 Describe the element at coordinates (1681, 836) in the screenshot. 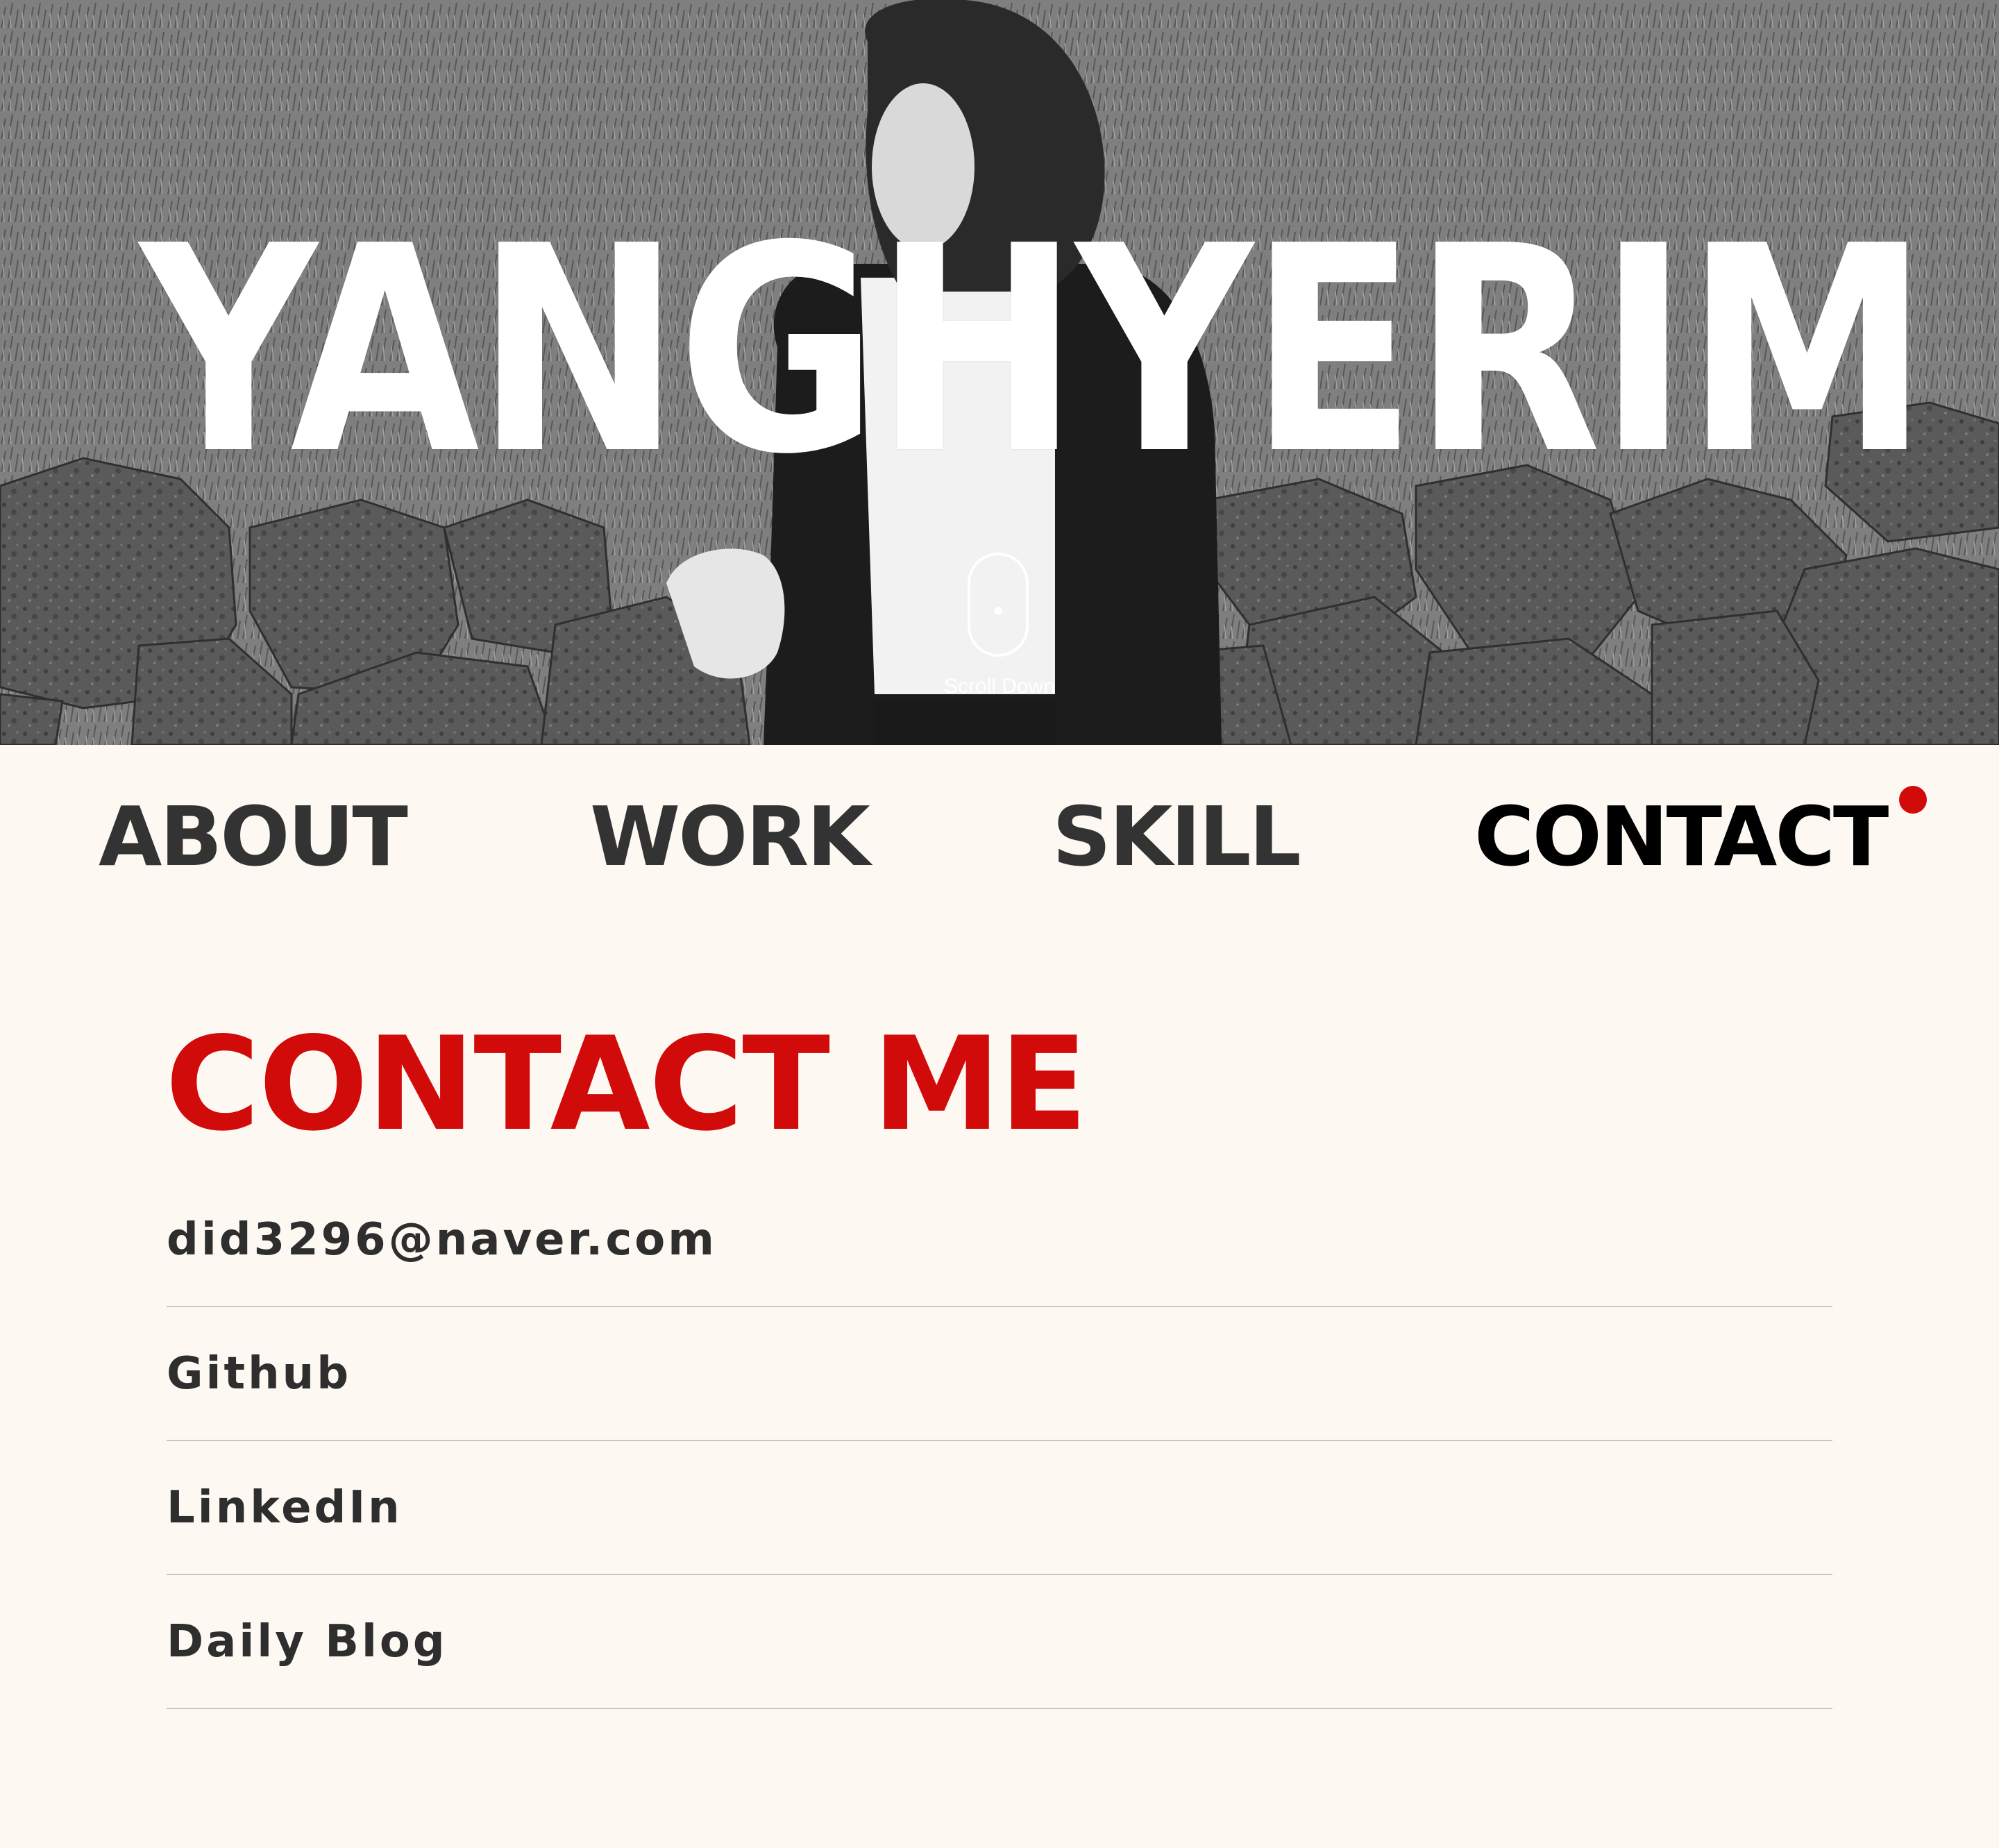

I see `nav-item-contact: CONTACT` at that location.